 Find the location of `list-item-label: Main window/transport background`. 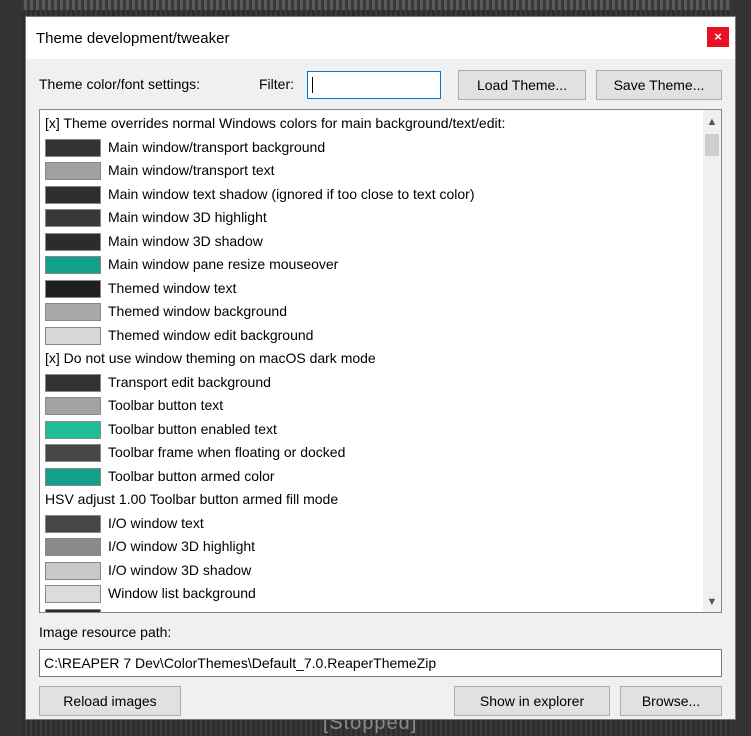

list-item-label: Main window/transport background is located at coordinates (217, 146).